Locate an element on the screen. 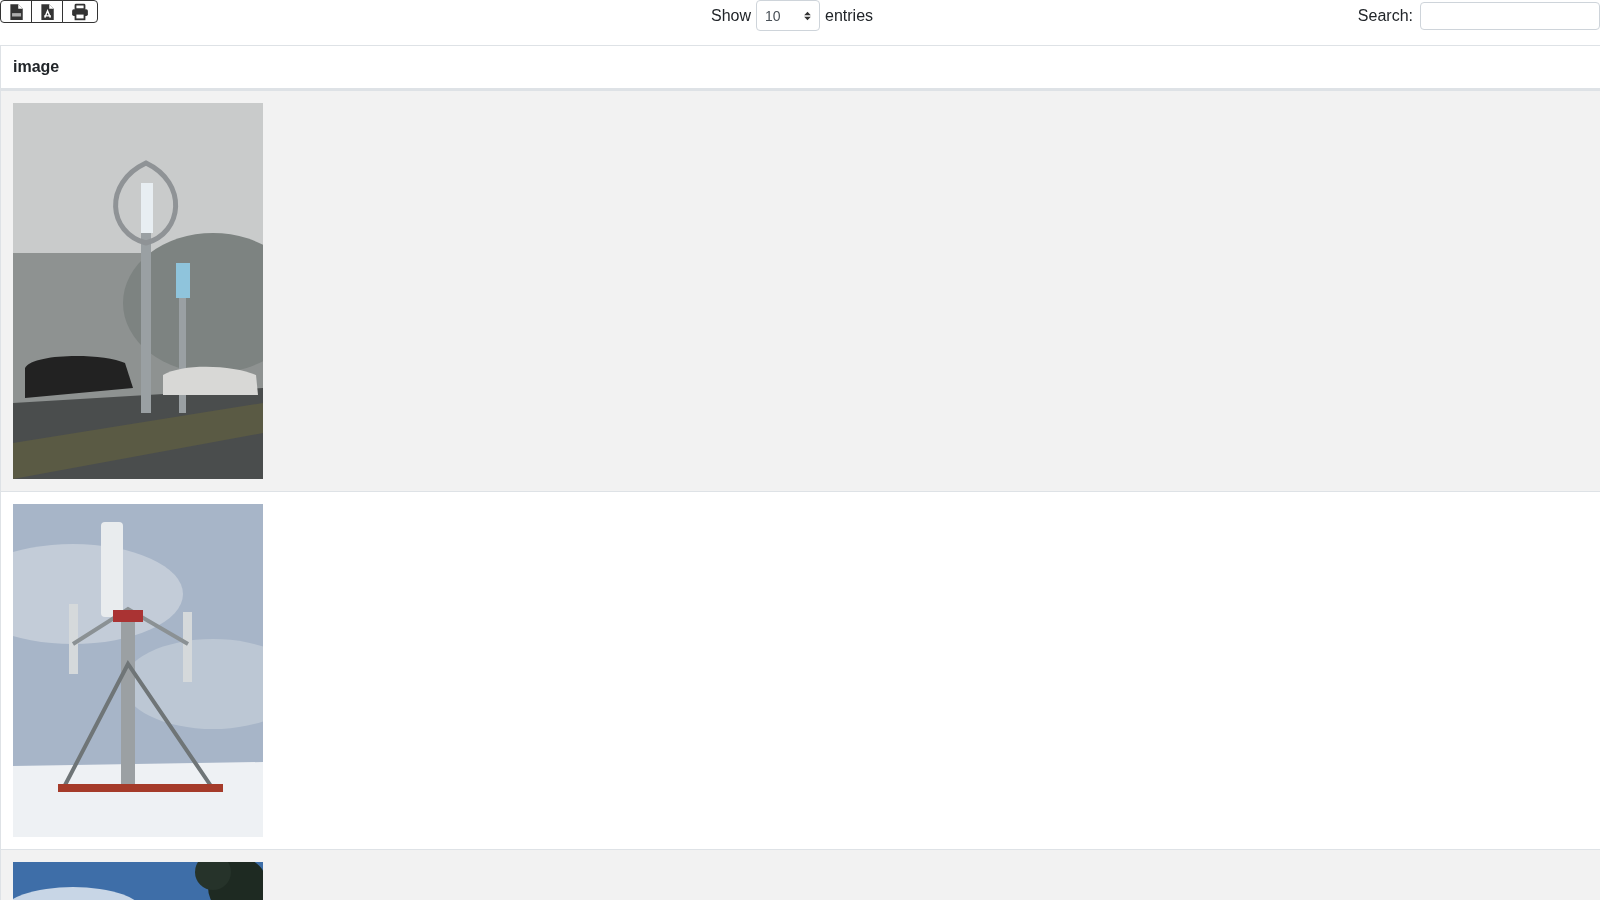  search-field is located at coordinates (1510, 15).